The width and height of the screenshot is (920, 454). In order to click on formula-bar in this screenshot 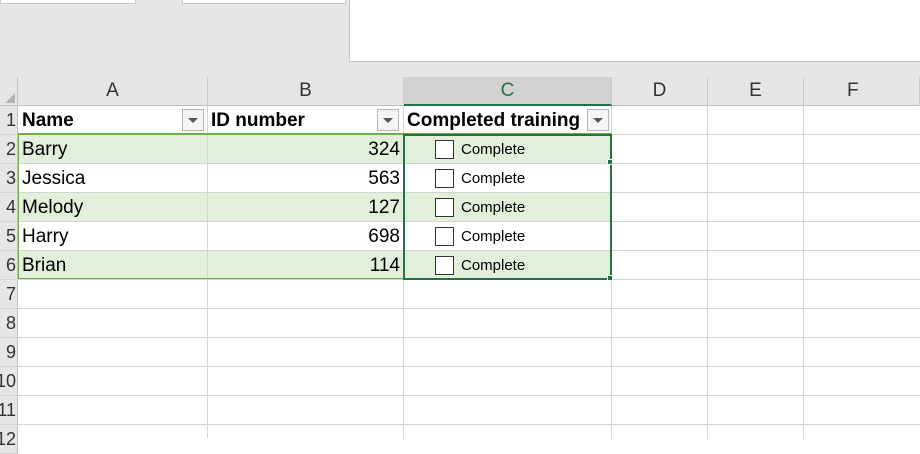, I will do `click(634, 31)`.